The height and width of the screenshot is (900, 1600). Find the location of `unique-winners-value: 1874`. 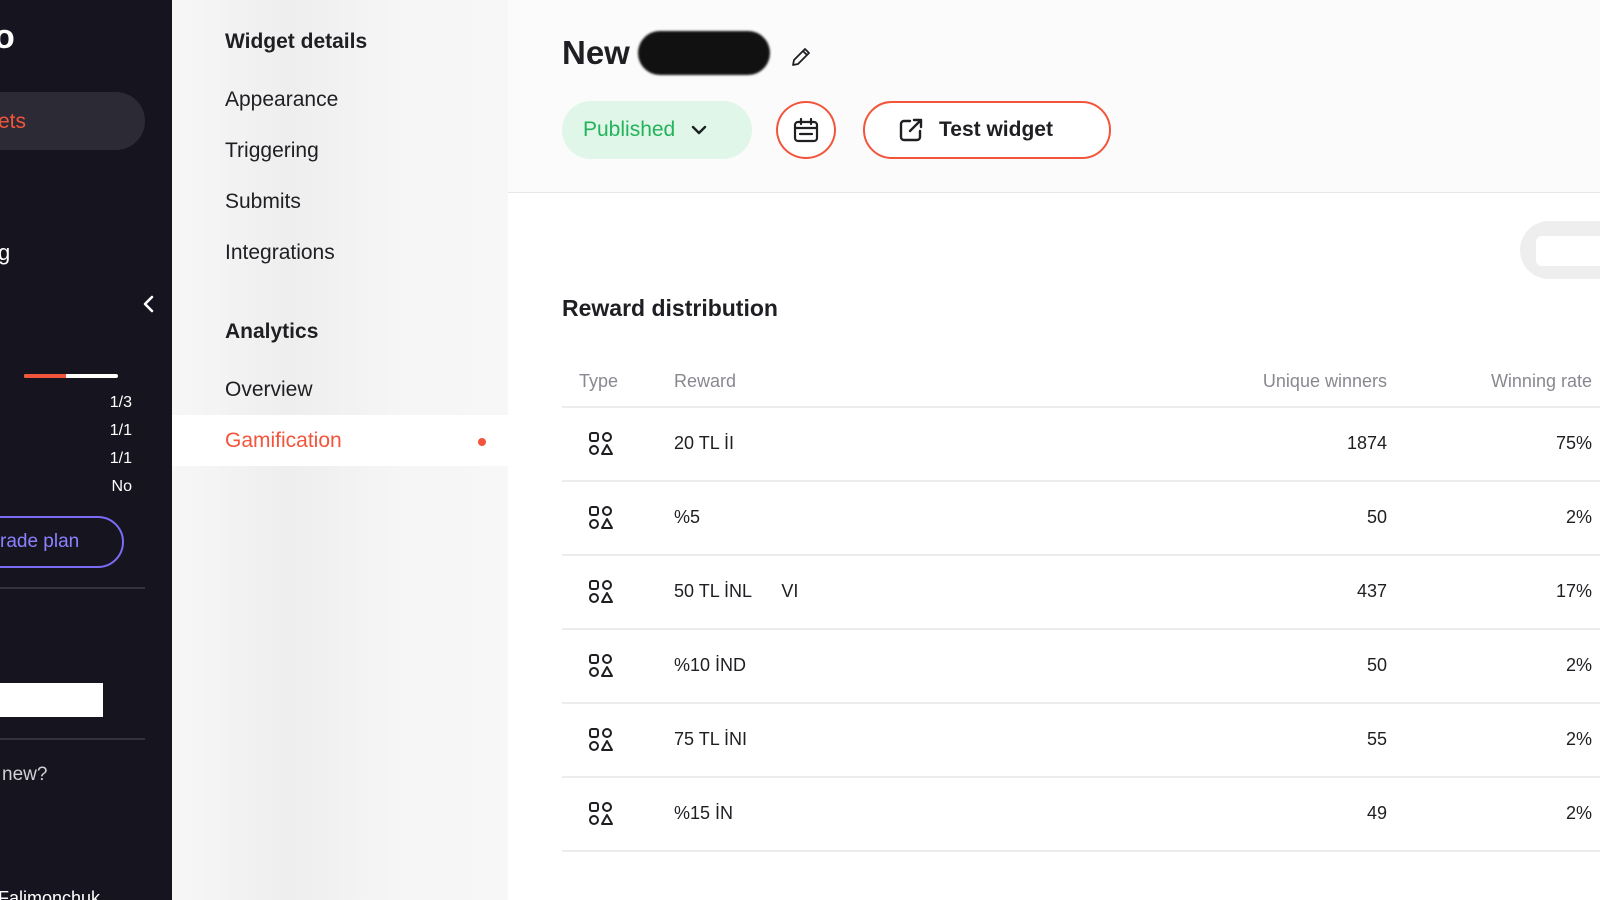

unique-winners-value: 1874 is located at coordinates (1366, 443).